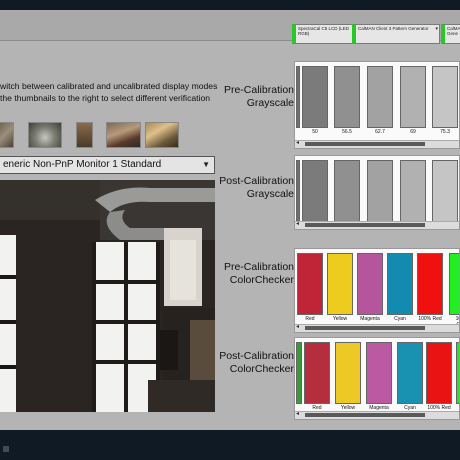 This screenshot has height=460, width=460. I want to click on meter-device-label: SpectraCal C5 LCD (LED RGB), so click(324, 31).